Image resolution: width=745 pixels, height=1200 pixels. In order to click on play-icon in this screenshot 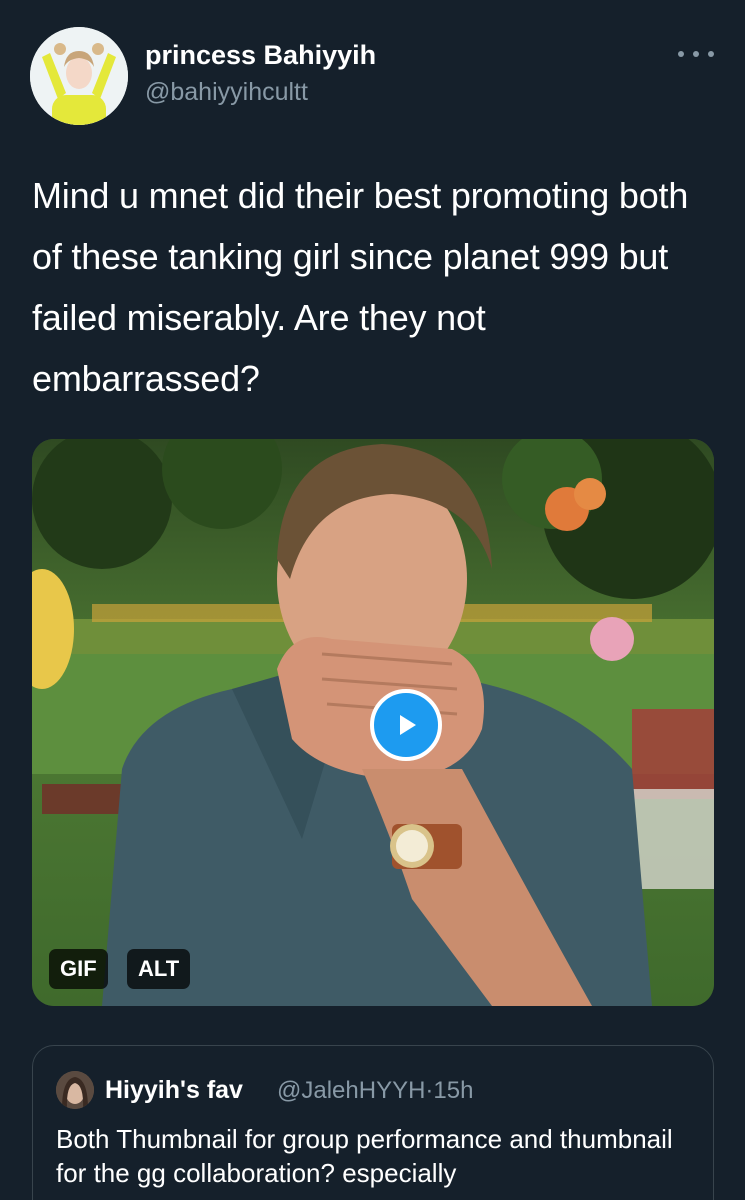, I will do `click(408, 725)`.